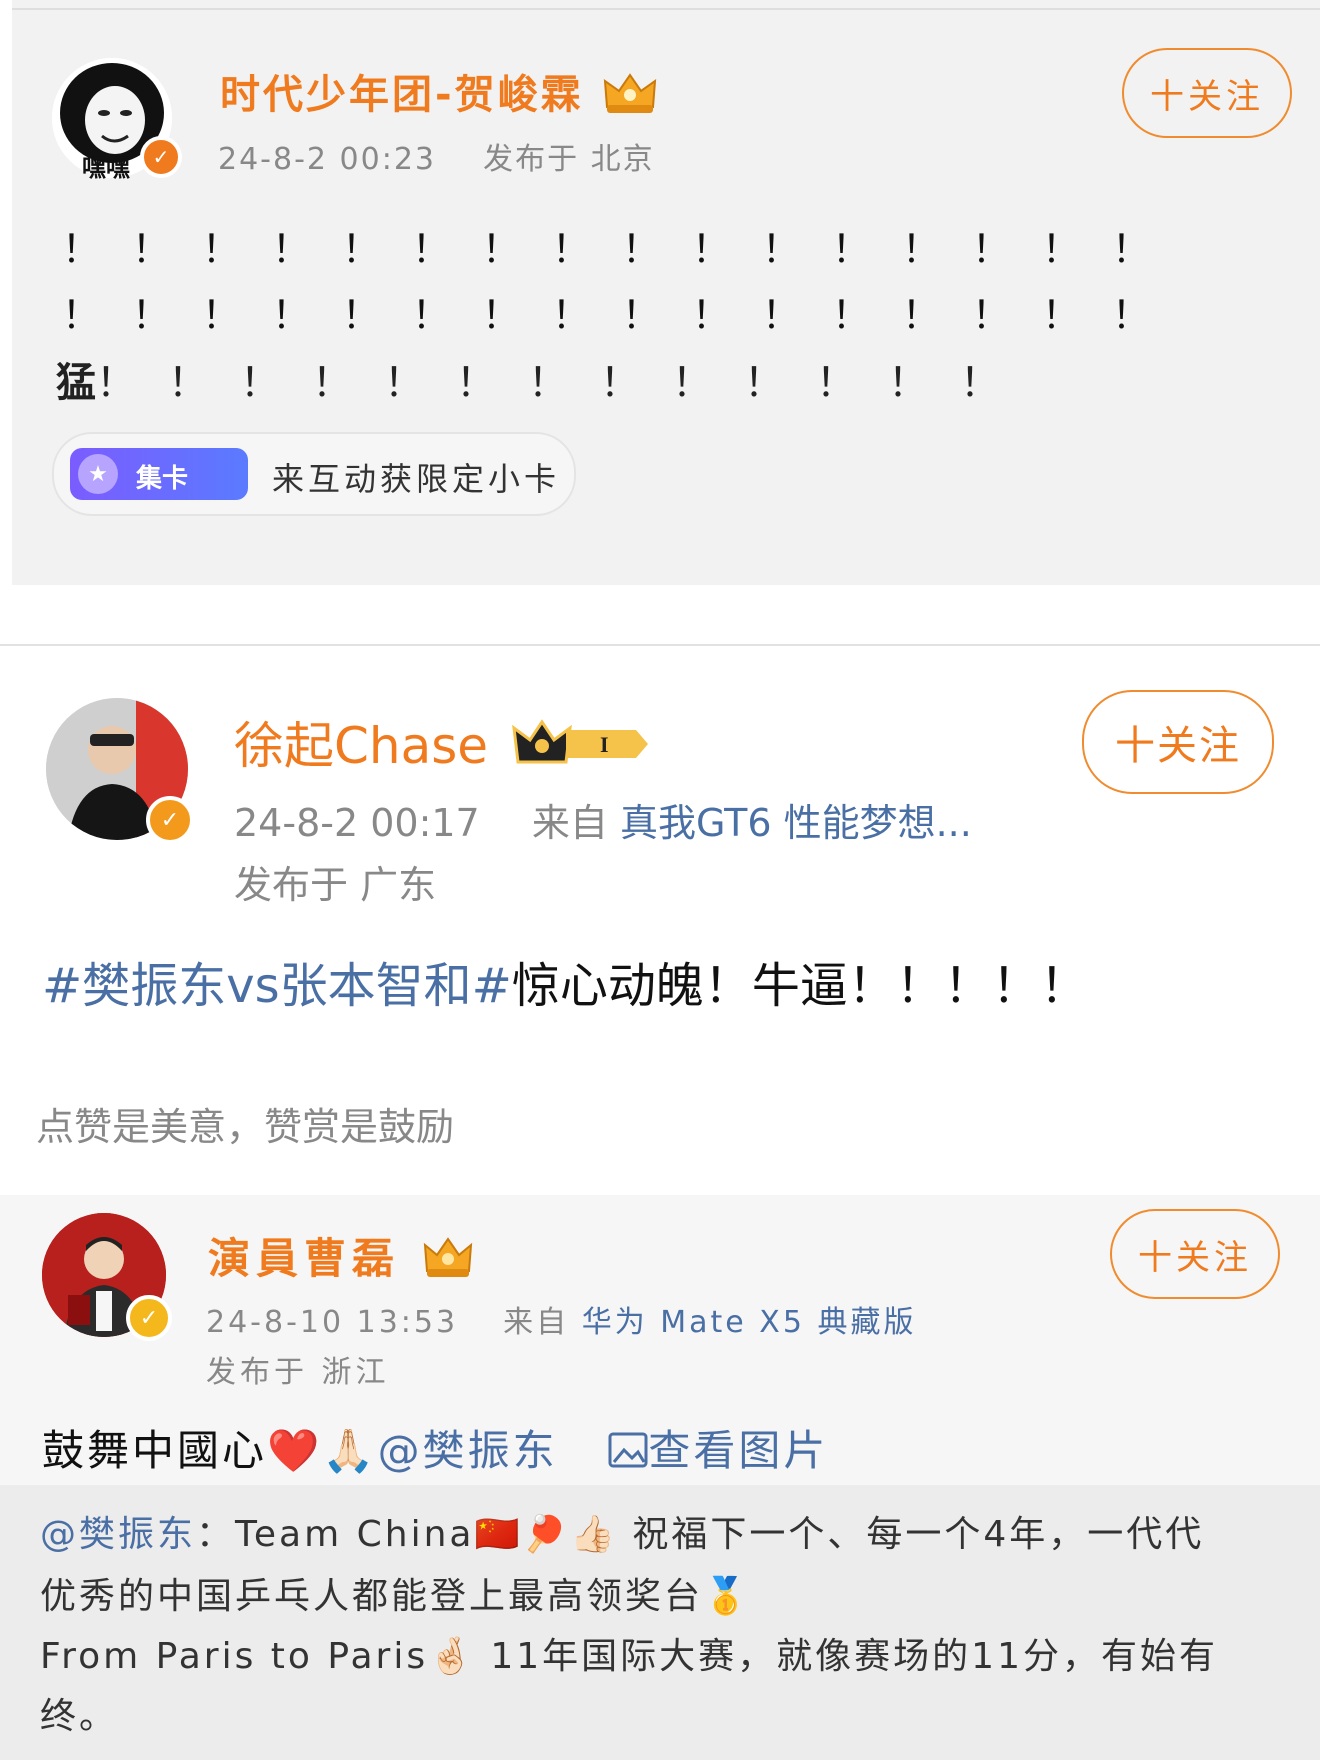 This screenshot has height=1760, width=1320. What do you see at coordinates (79, 1716) in the screenshot?
I see `quote-line: 终。` at bounding box center [79, 1716].